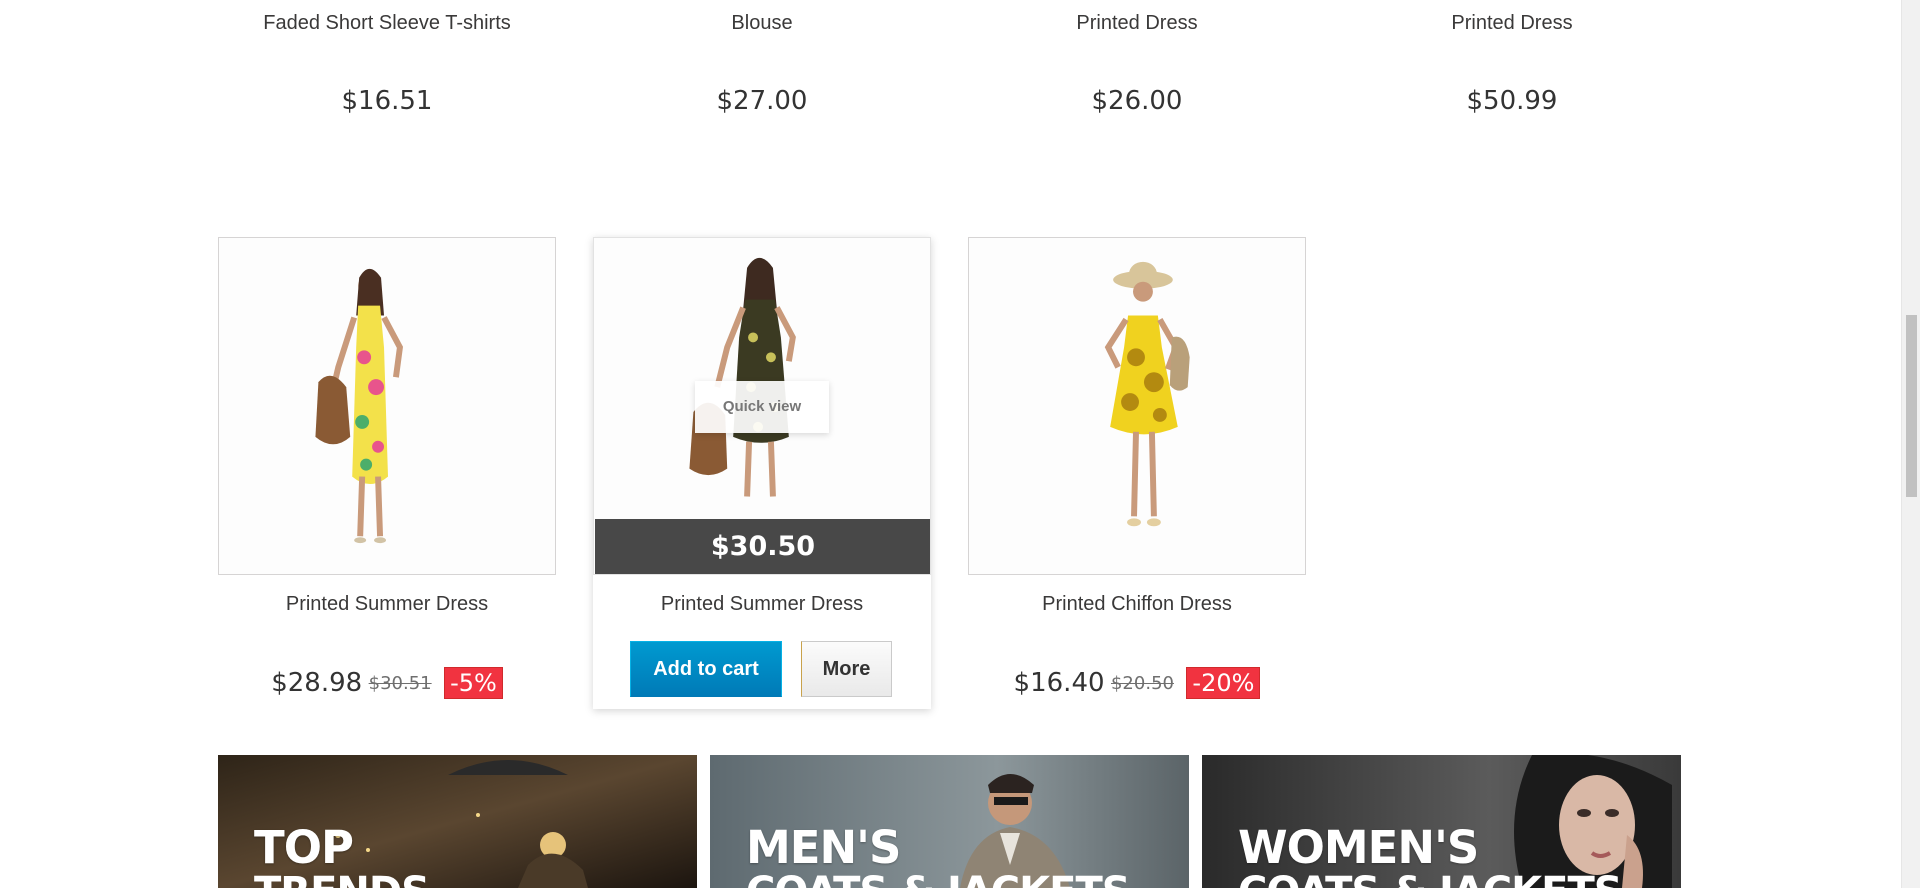 This screenshot has width=1920, height=888. I want to click on product-name: Faded Short Sleeve T-shirts, so click(387, 23).